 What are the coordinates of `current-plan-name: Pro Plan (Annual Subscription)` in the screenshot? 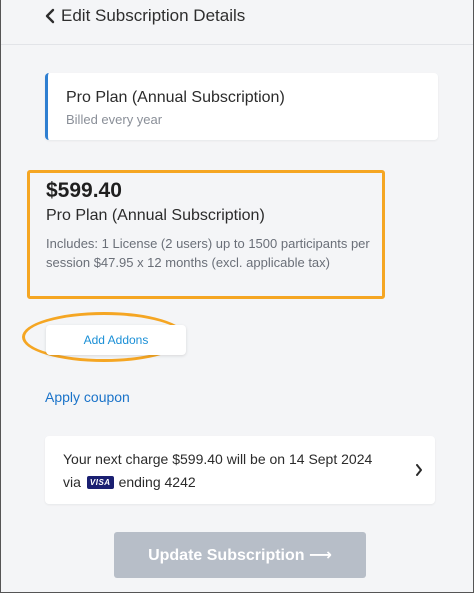 It's located at (175, 97).